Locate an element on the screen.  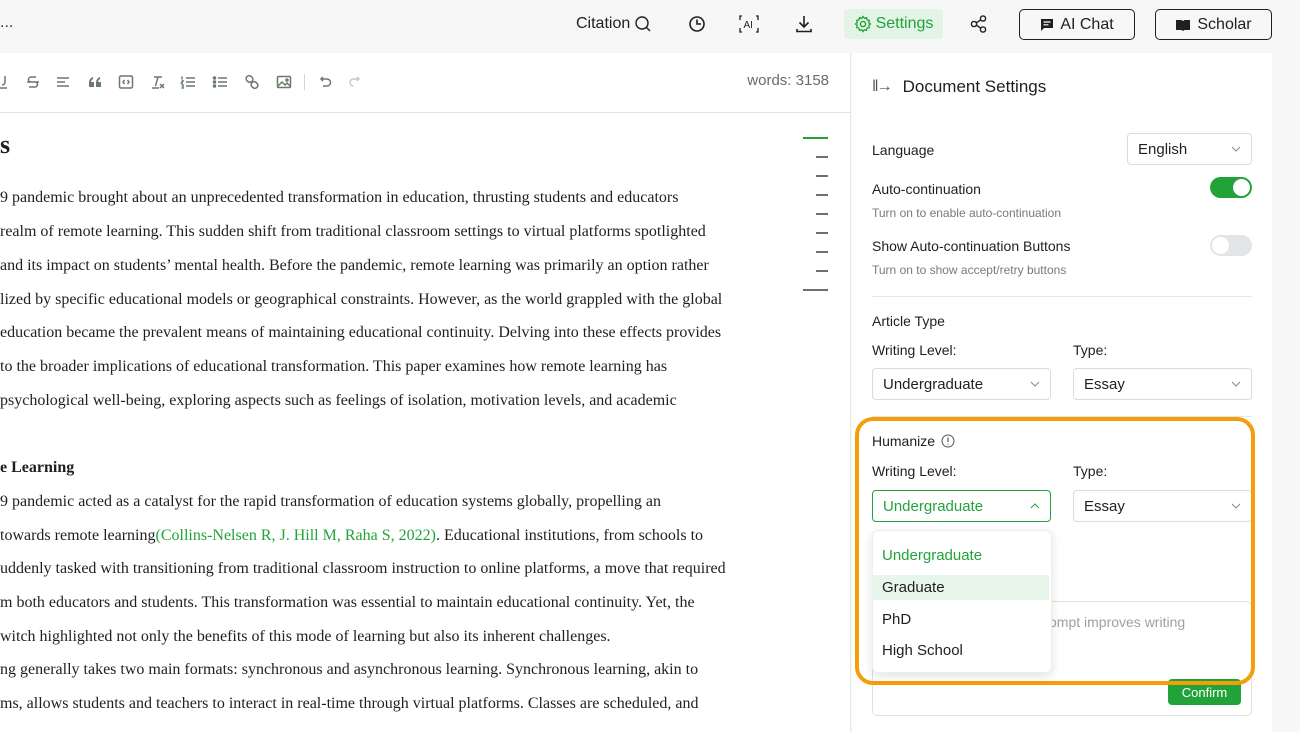
prompt-placeholder: ompt improves writing is located at coordinates (1117, 622).